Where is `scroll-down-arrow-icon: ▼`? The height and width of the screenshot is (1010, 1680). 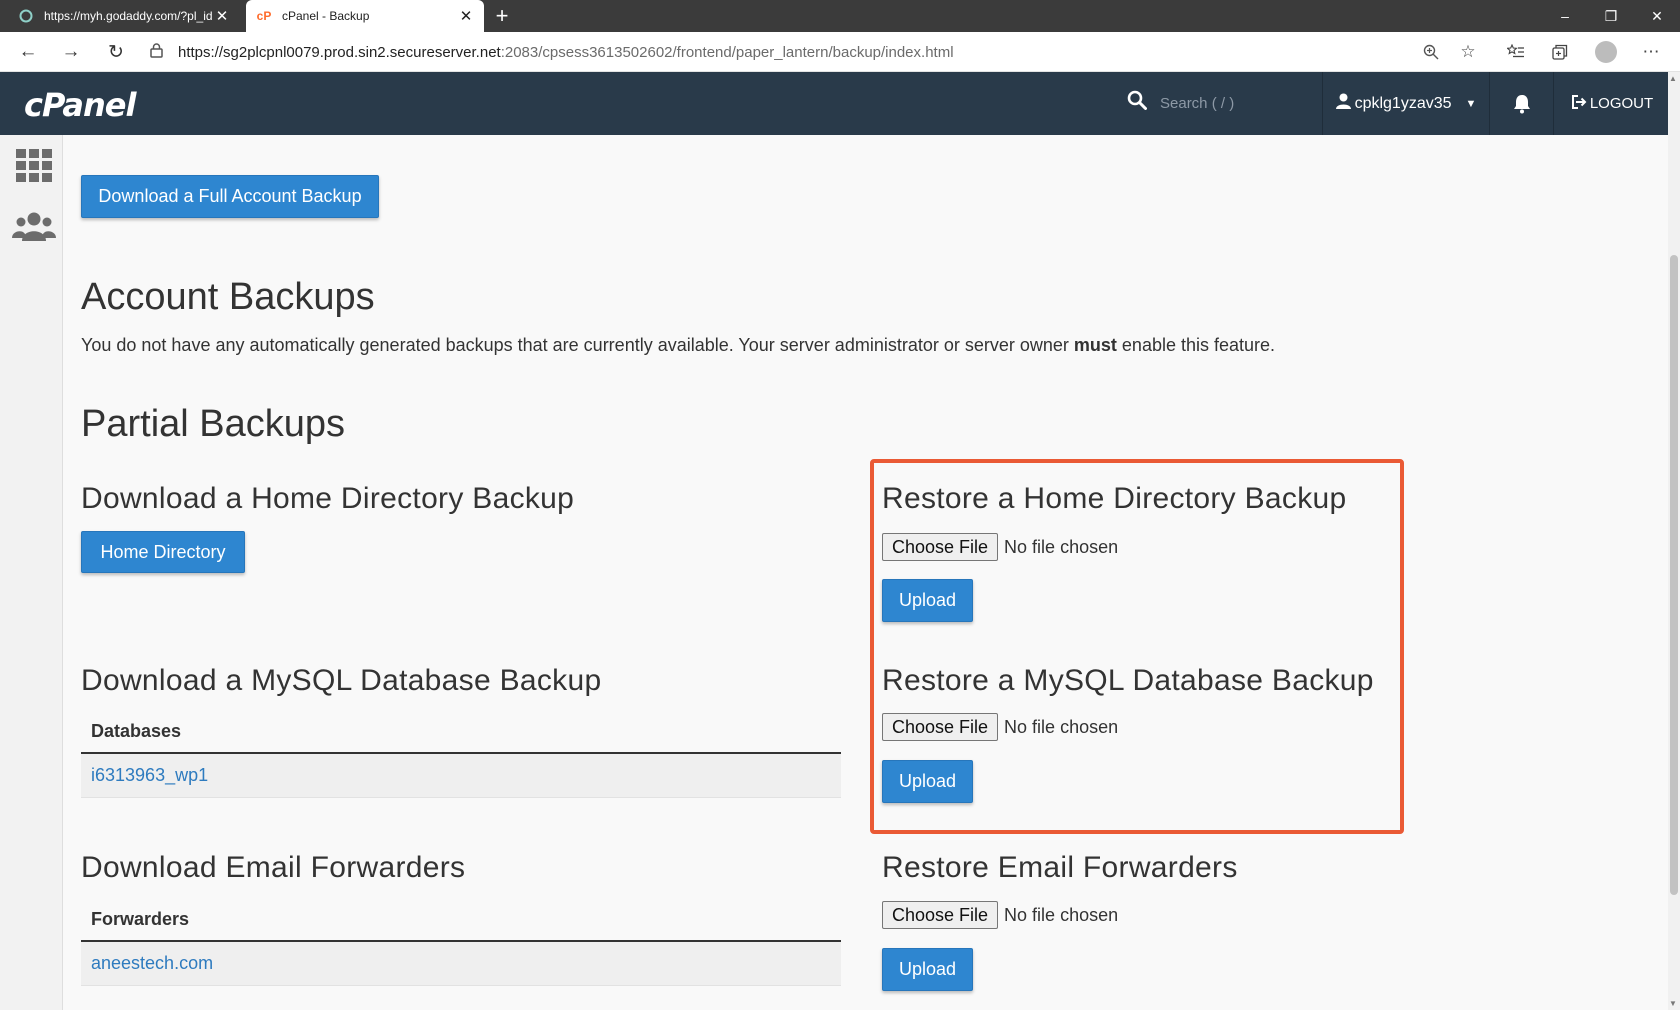
scroll-down-arrow-icon: ▼ is located at coordinates (1673, 1003).